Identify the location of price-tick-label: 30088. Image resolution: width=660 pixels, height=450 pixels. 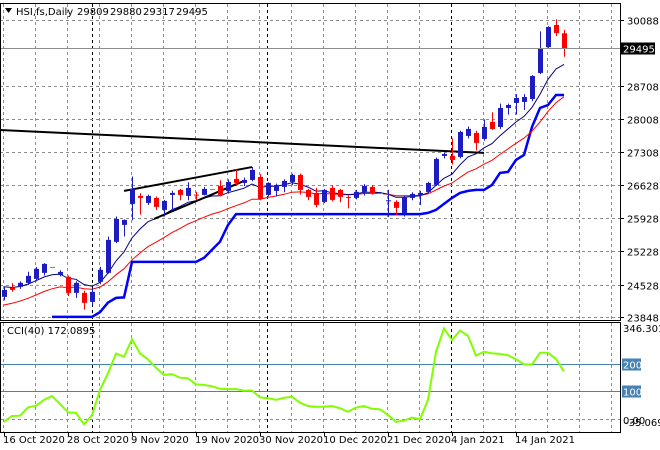
(643, 22).